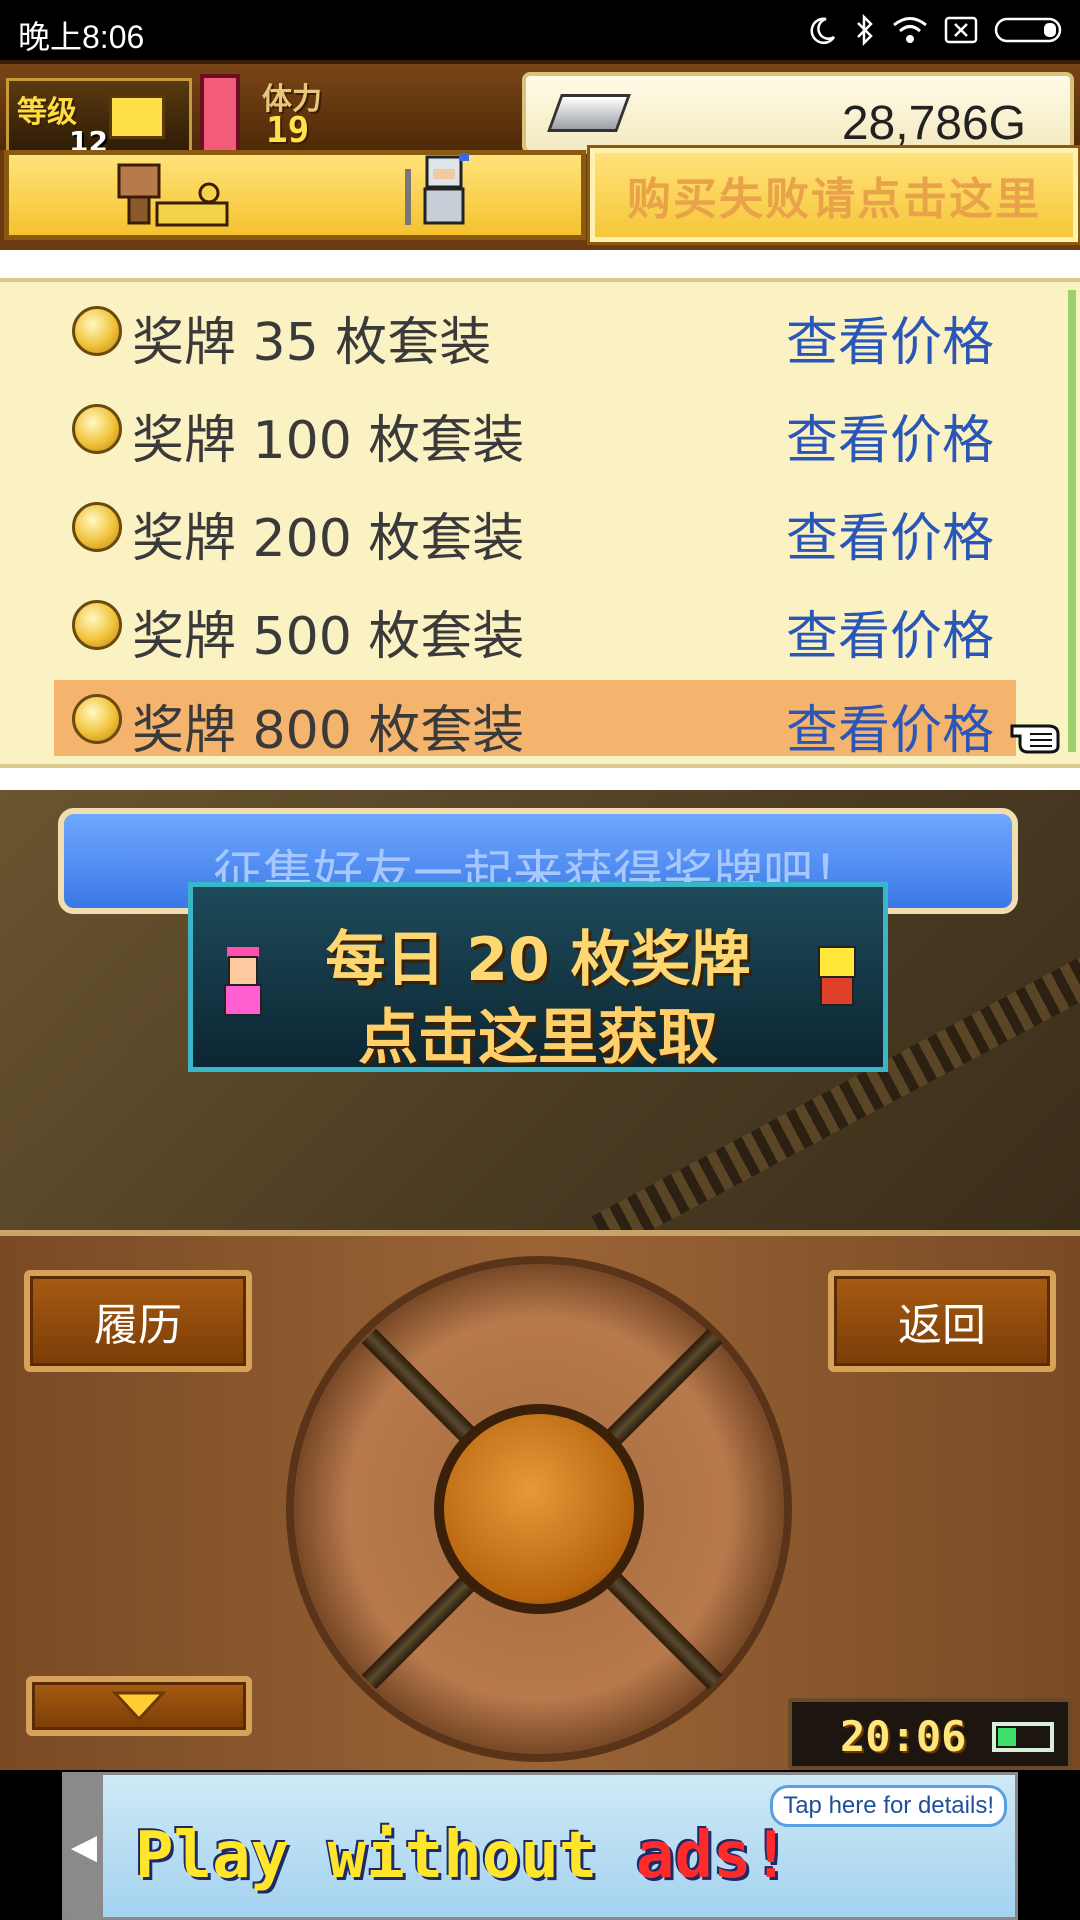 This screenshot has width=1080, height=1920. I want to click on status-bar: 晚上8:06, so click(540, 30).